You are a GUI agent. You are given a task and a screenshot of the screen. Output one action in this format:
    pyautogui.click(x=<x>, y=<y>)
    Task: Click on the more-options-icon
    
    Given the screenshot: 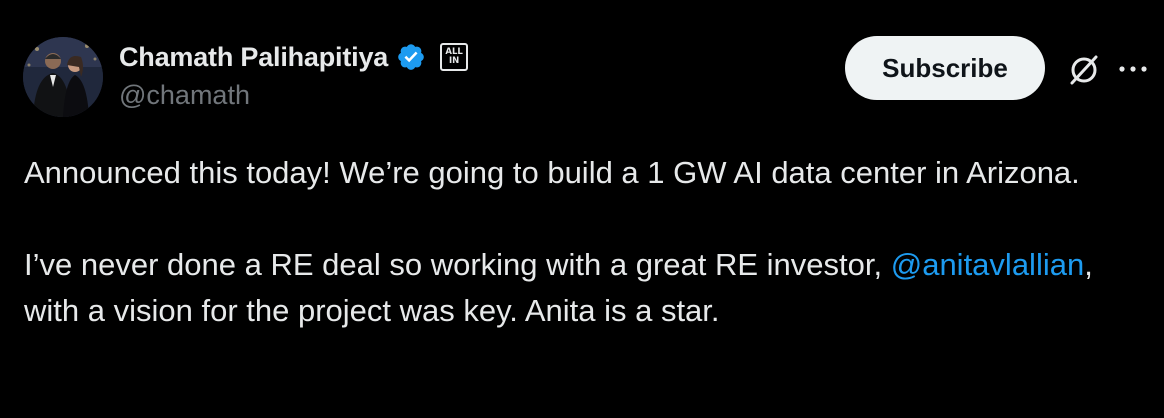 What is the action you would take?
    pyautogui.click(x=1133, y=69)
    